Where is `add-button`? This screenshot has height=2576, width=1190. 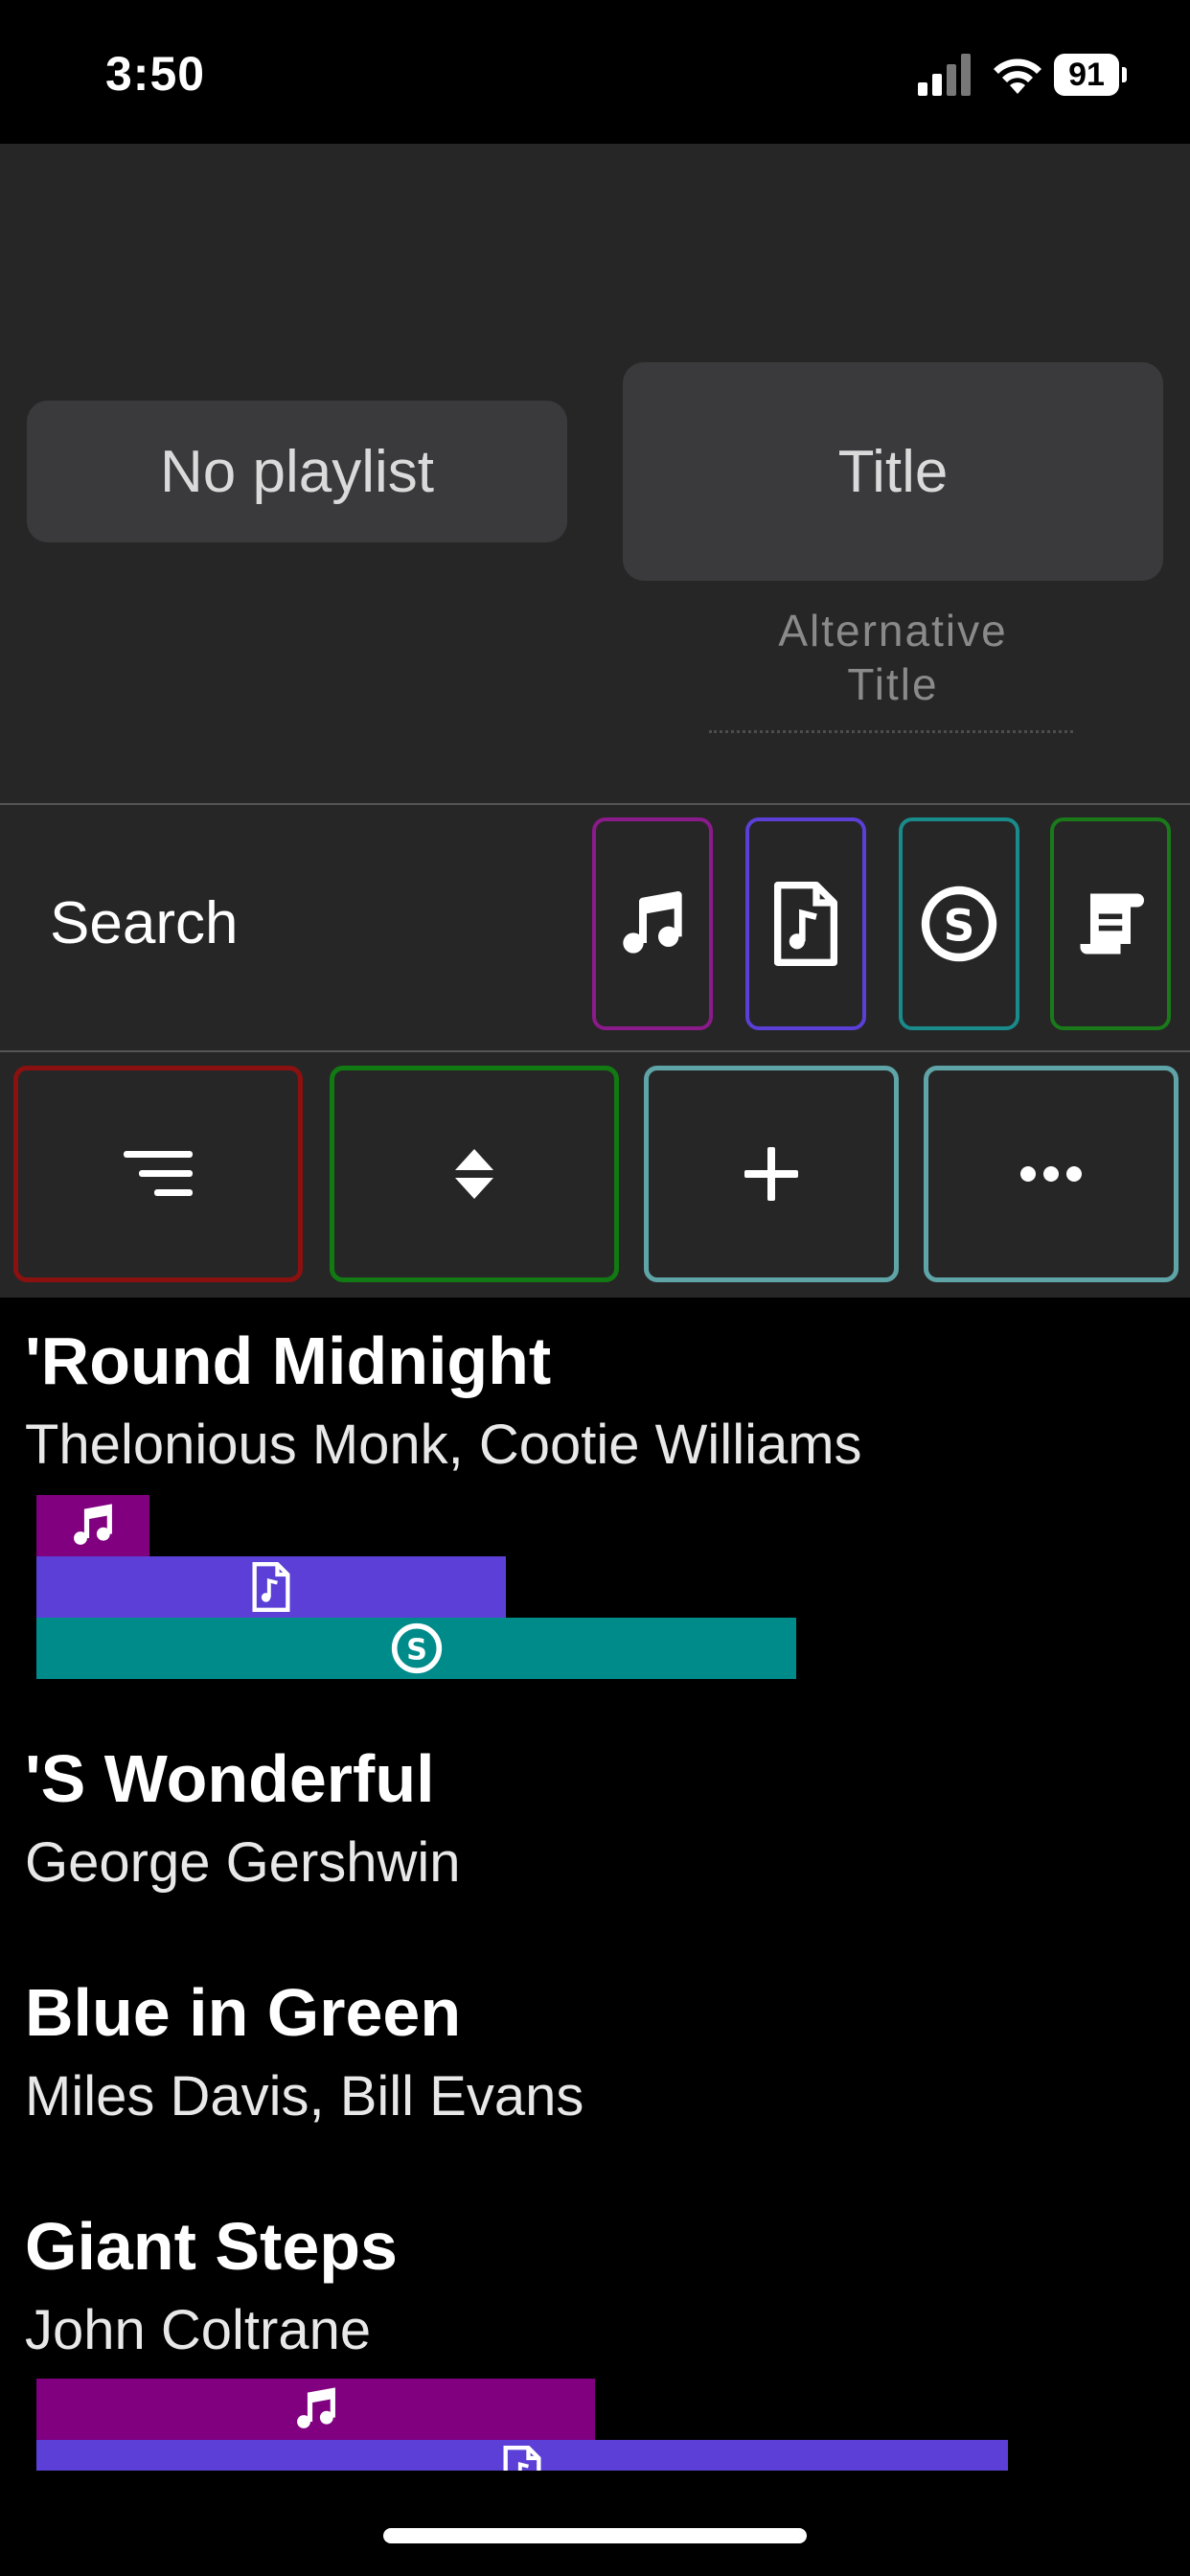 add-button is located at coordinates (772, 1174).